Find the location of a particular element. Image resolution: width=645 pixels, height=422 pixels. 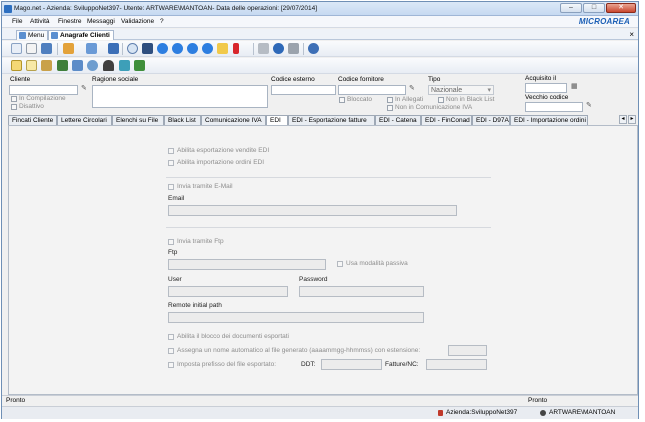

new-document-icon is located at coordinates (16, 48).